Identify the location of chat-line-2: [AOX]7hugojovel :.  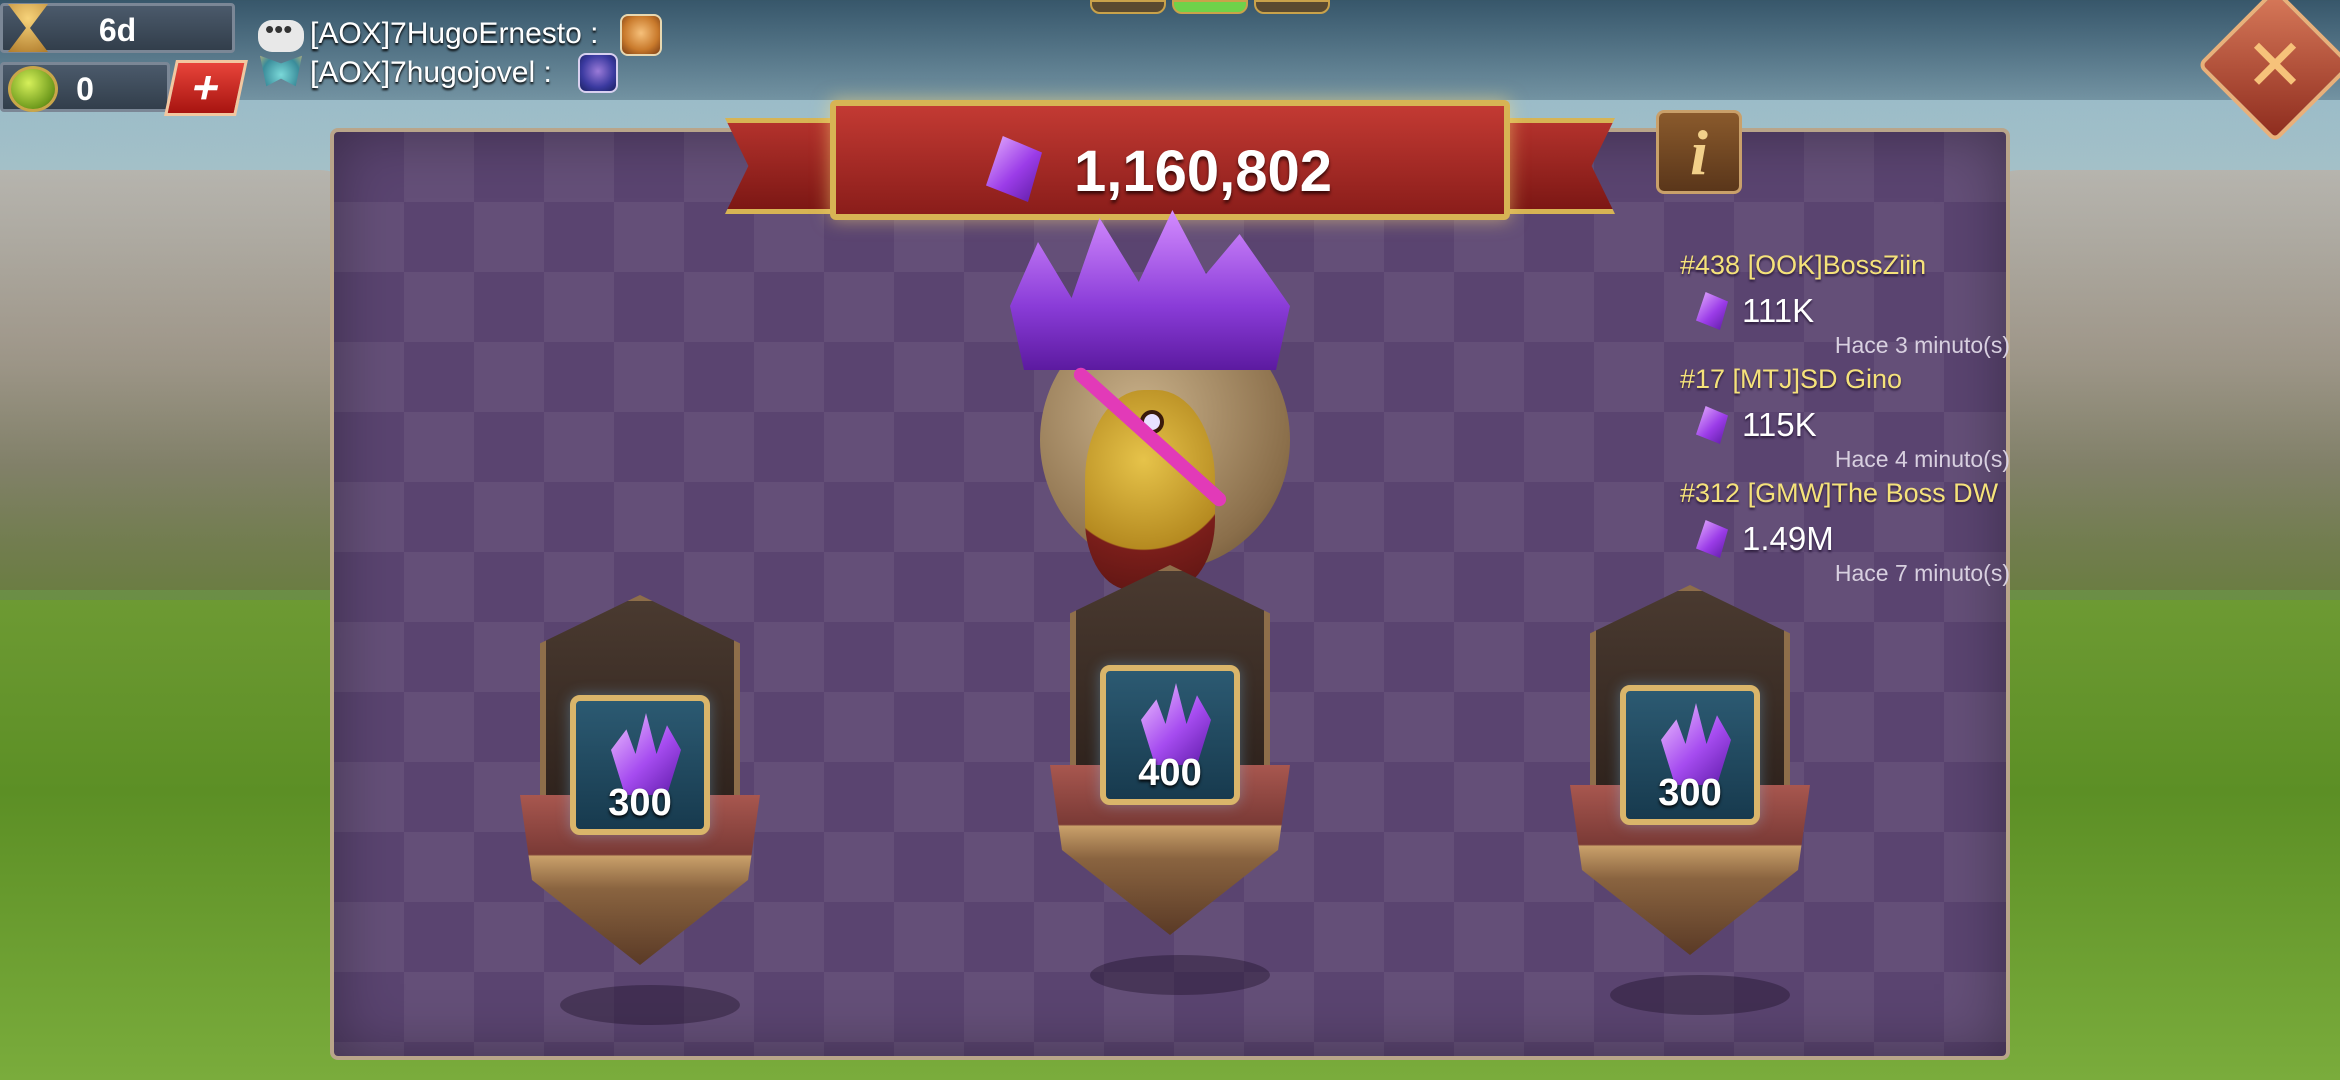
(431, 73).